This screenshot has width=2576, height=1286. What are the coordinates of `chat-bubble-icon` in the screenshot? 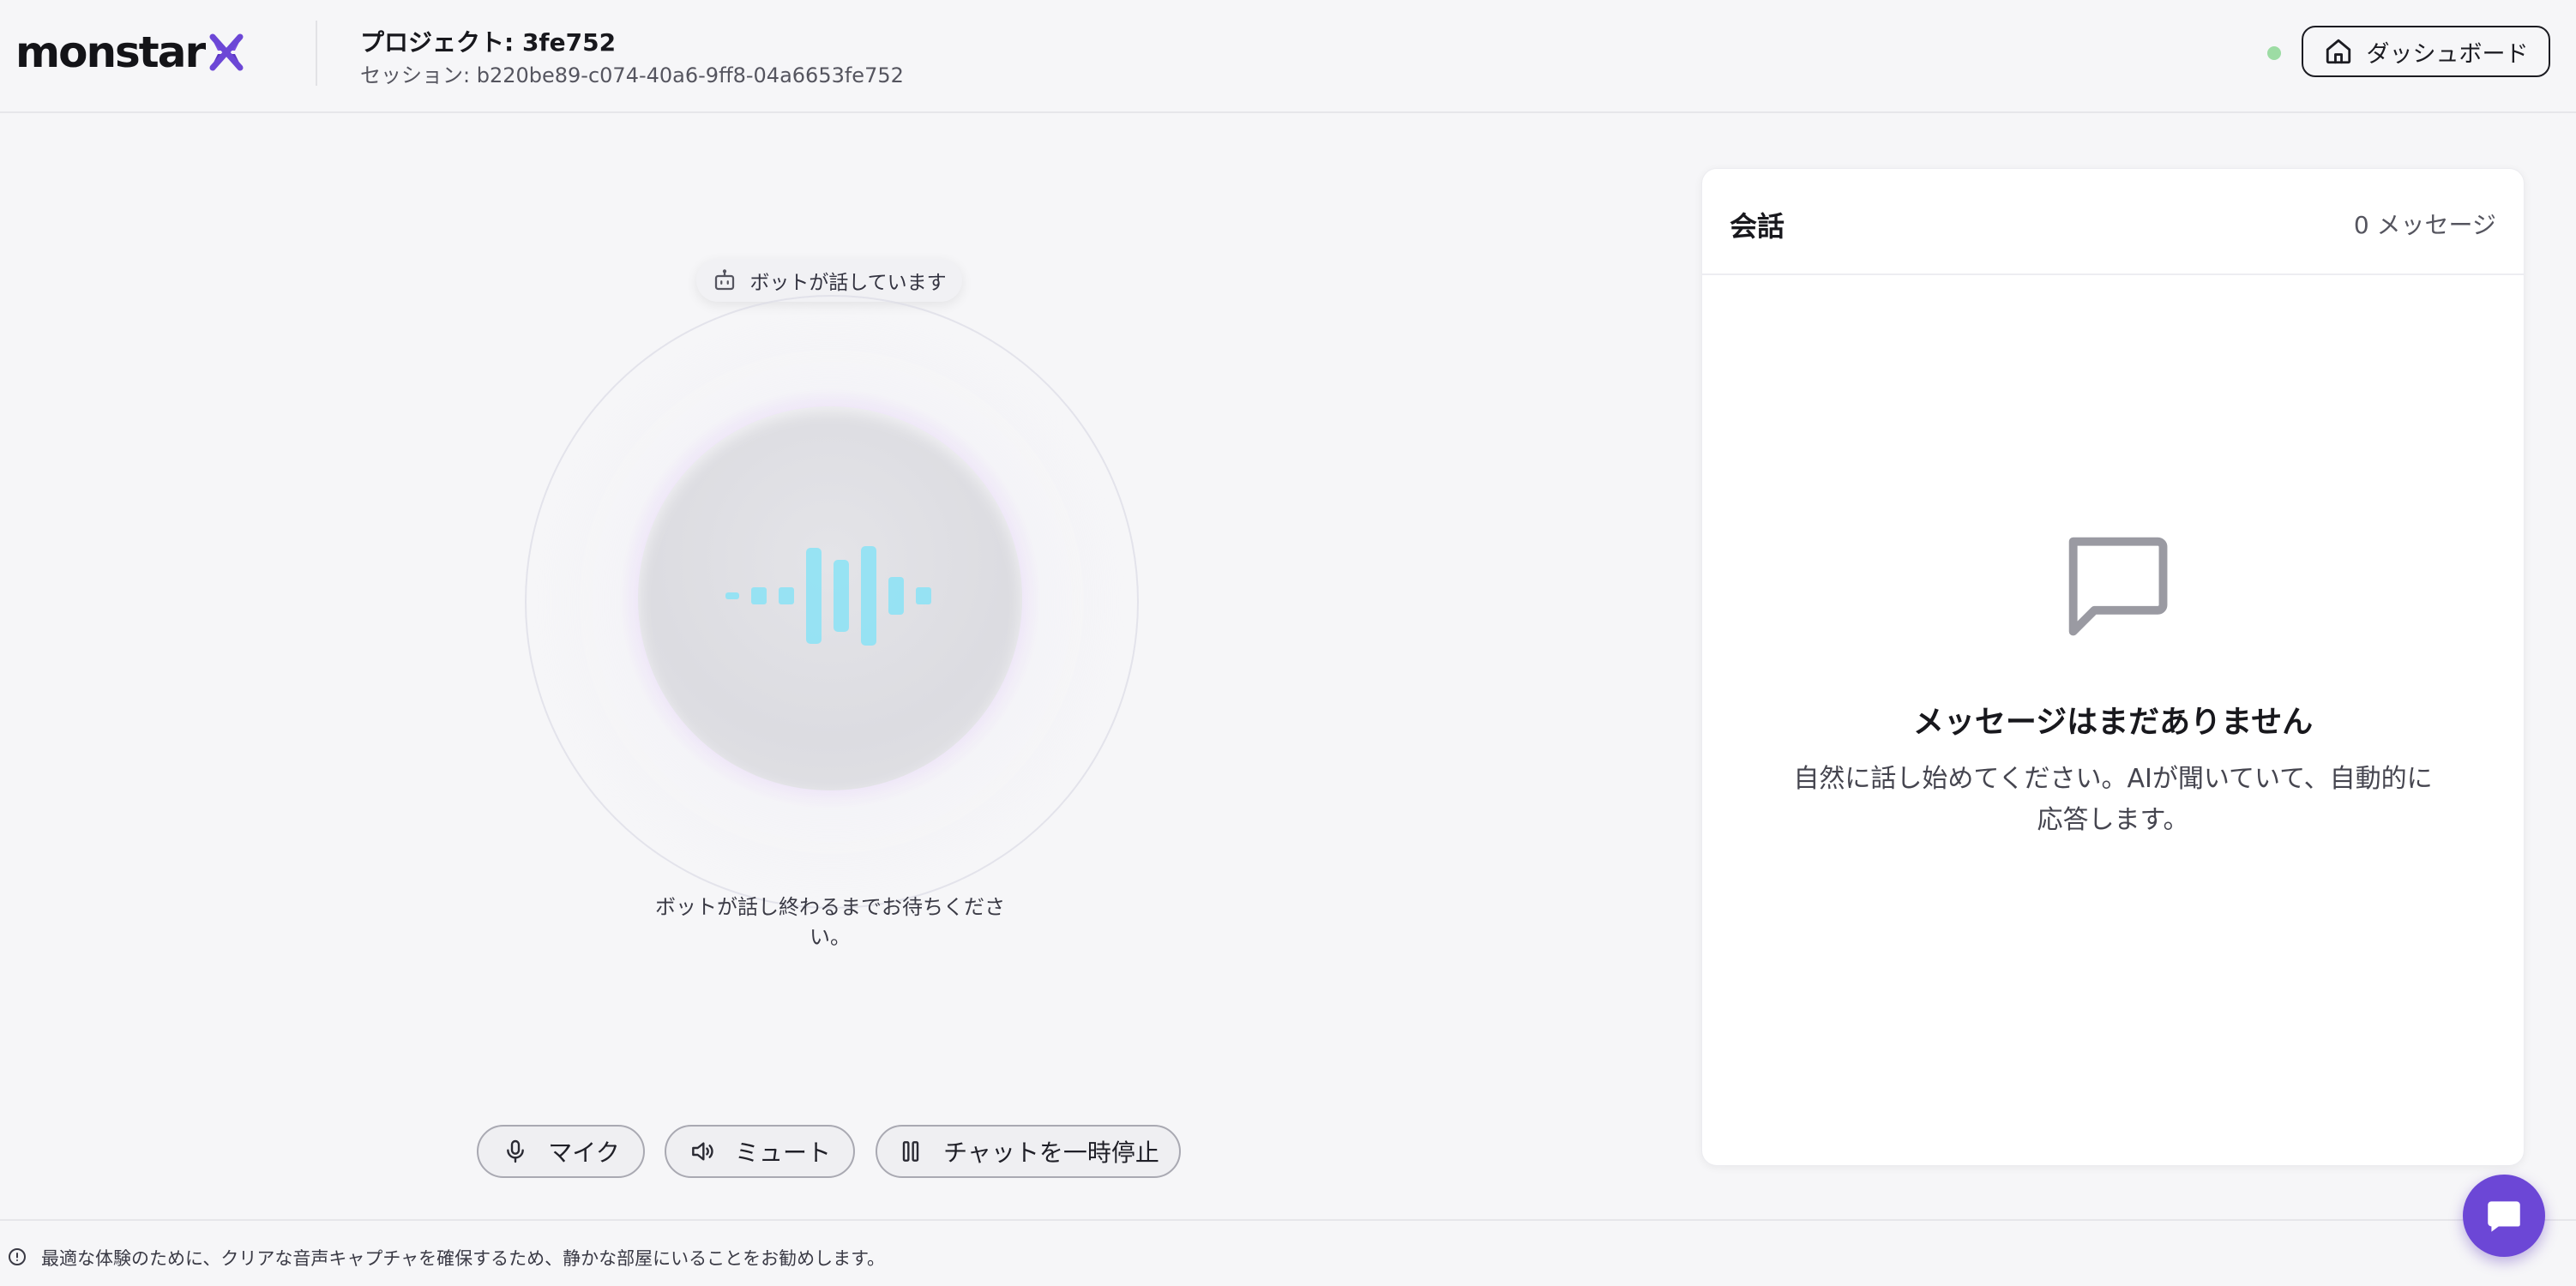 It's located at (2118, 586).